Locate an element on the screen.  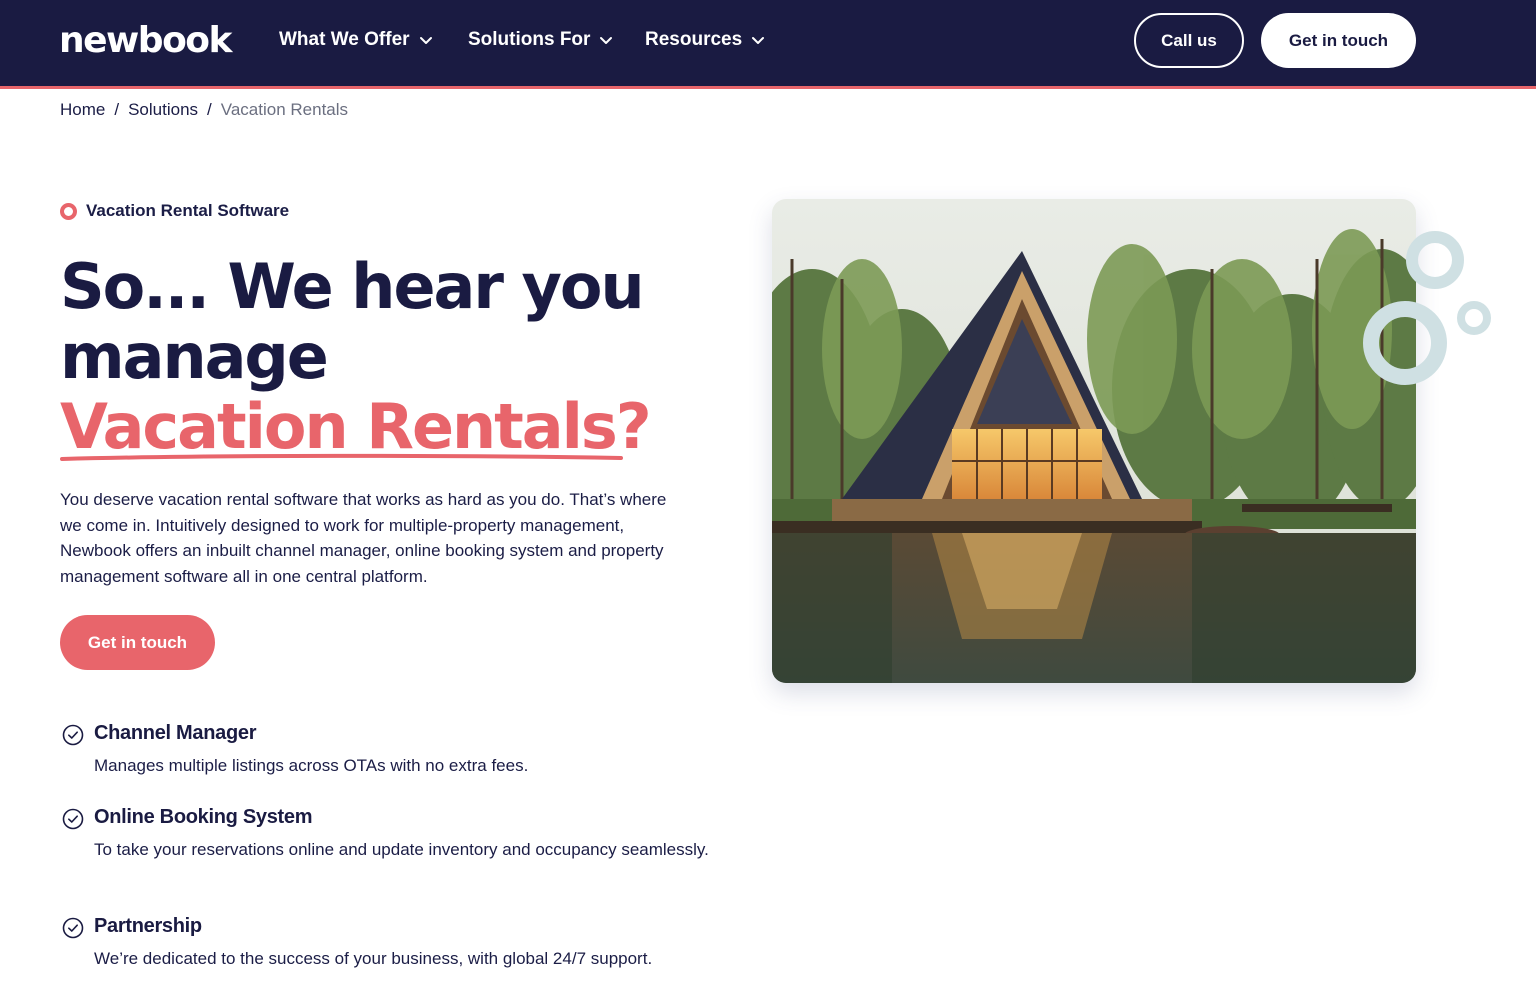
nav-label: Solutions For is located at coordinates (529, 39).